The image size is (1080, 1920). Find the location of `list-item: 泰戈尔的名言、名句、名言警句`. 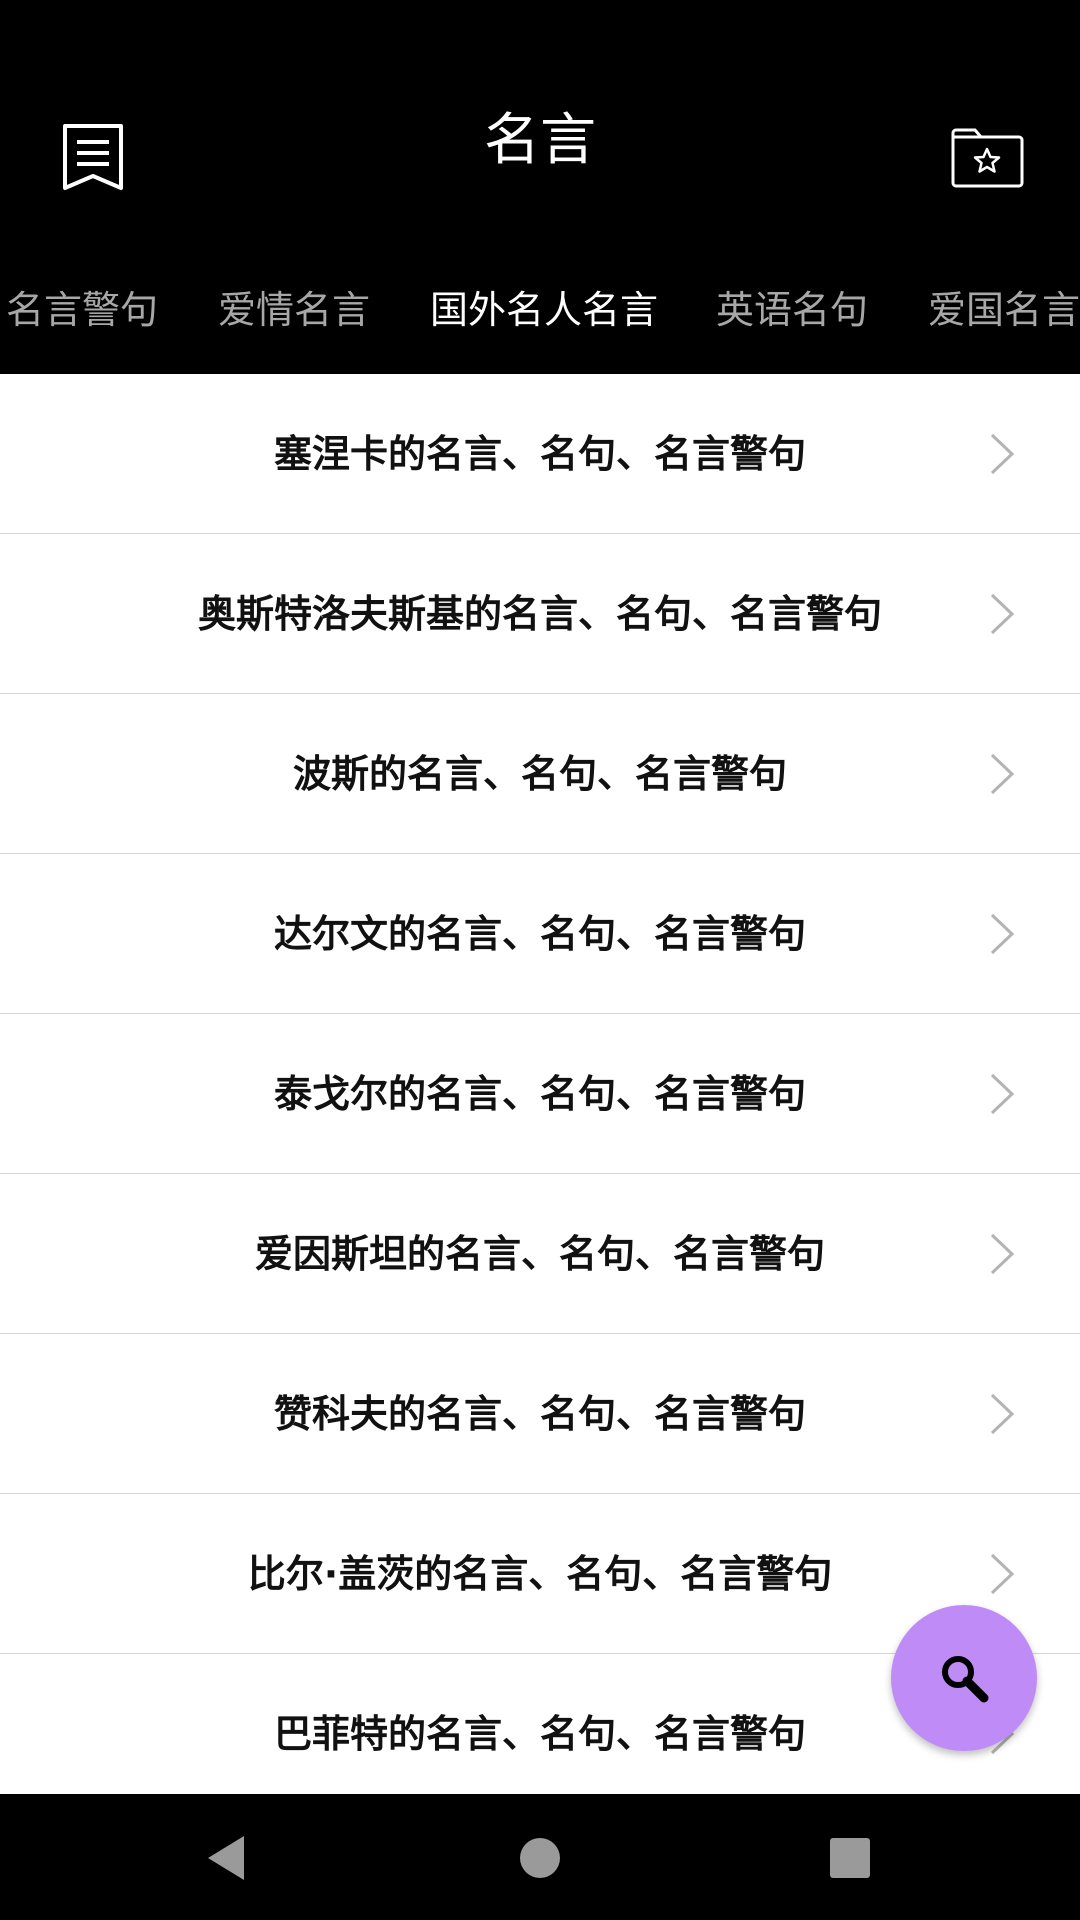

list-item: 泰戈尔的名言、名句、名言警句 is located at coordinates (540, 1094).